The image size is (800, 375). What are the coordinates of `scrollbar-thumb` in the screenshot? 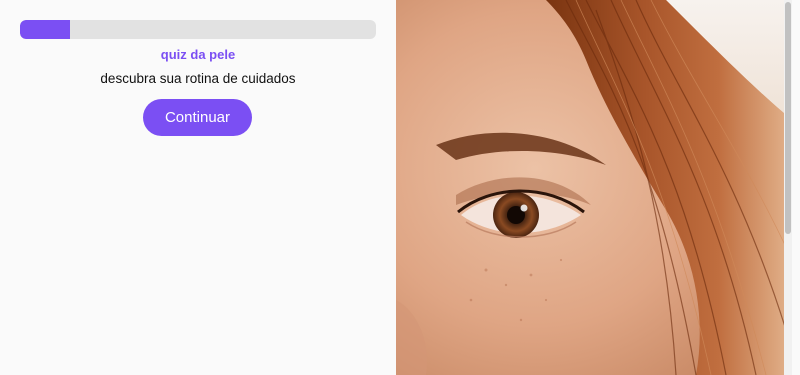 It's located at (788, 118).